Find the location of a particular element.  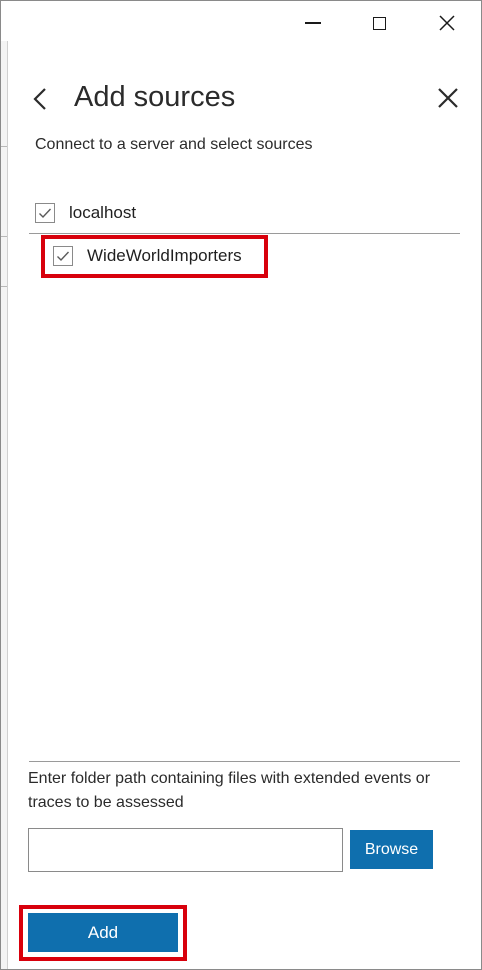

background-window-edge is located at coordinates (4, 505).